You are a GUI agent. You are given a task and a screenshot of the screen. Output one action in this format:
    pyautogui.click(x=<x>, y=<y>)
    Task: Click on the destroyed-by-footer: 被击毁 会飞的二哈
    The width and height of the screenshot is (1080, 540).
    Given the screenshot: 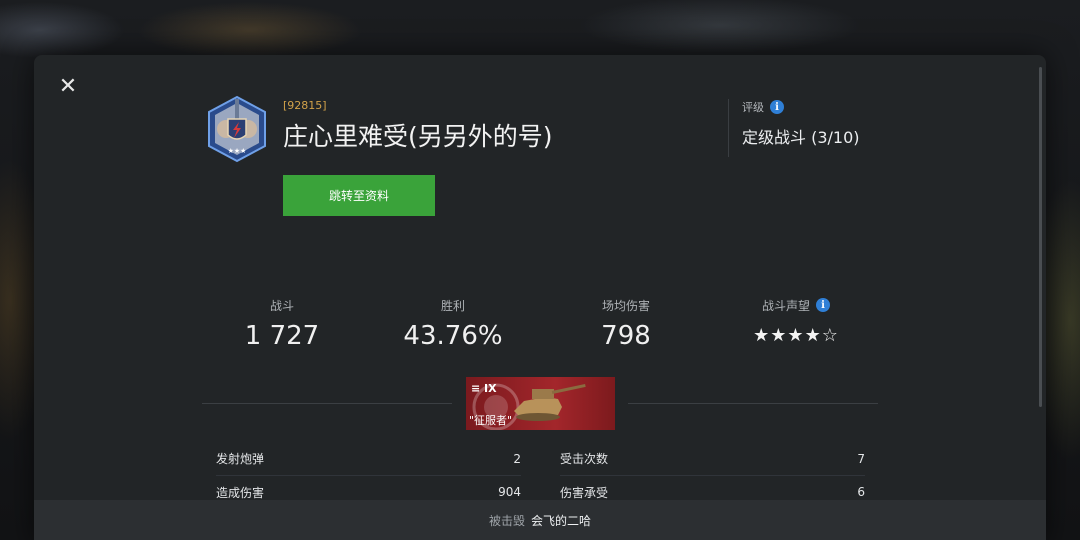 What is the action you would take?
    pyautogui.click(x=540, y=520)
    